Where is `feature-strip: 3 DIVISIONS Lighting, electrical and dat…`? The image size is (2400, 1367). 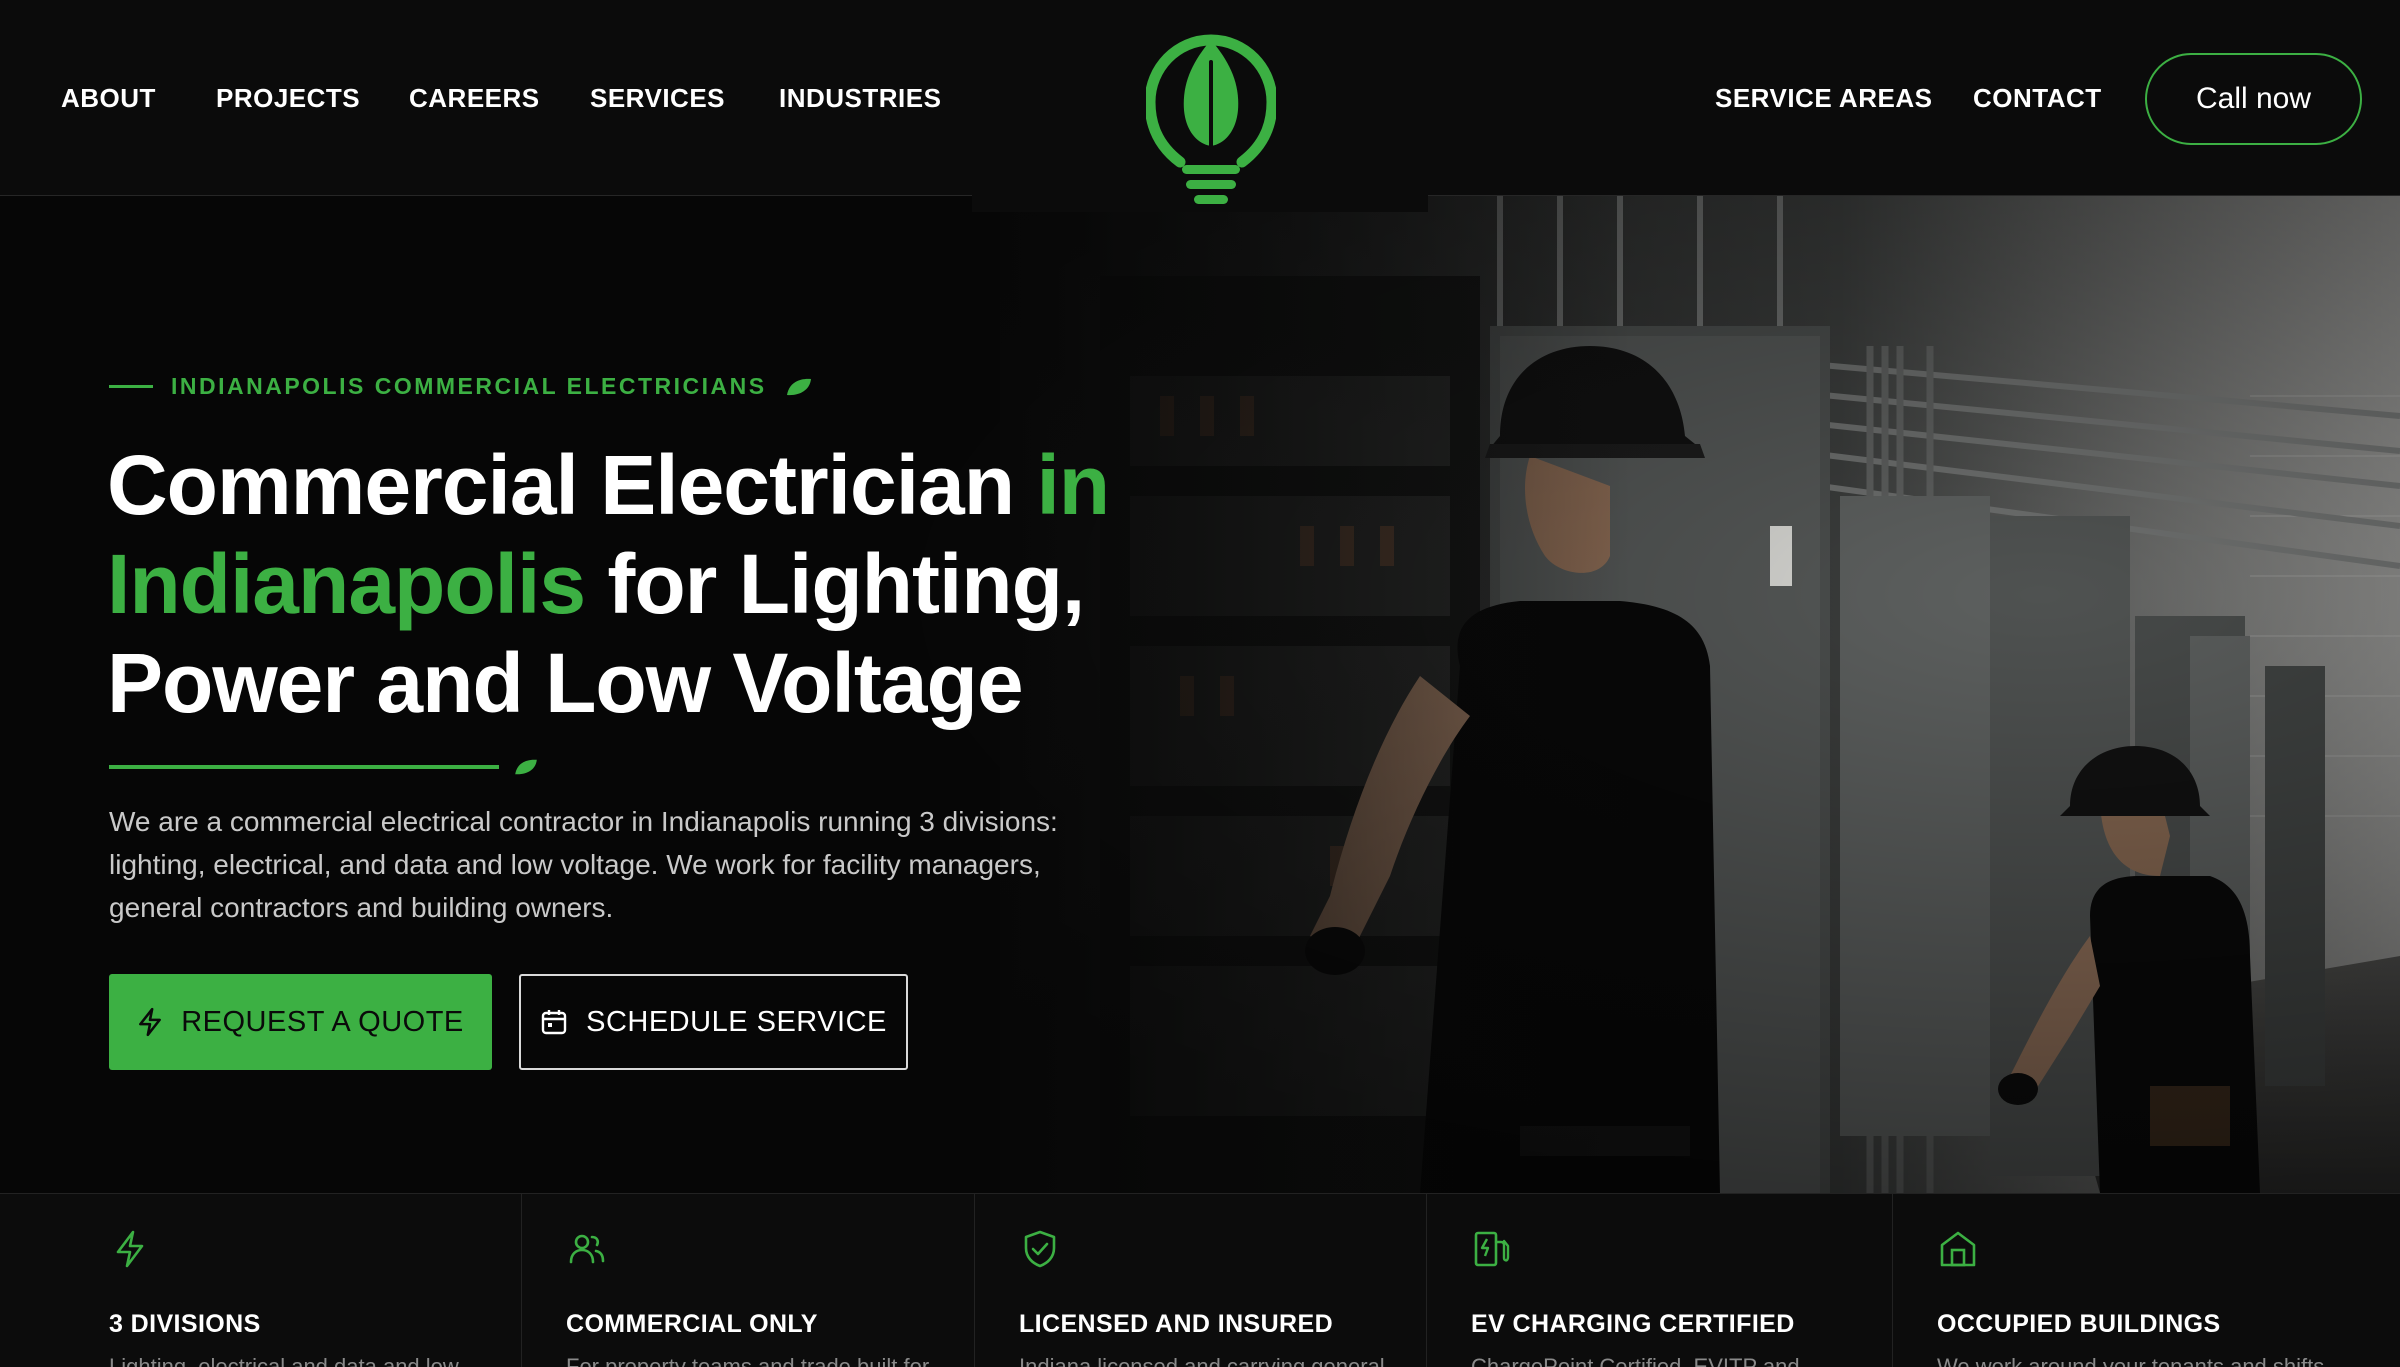 feature-strip: 3 DIVISIONS Lighting, electrical and dat… is located at coordinates (1200, 1280).